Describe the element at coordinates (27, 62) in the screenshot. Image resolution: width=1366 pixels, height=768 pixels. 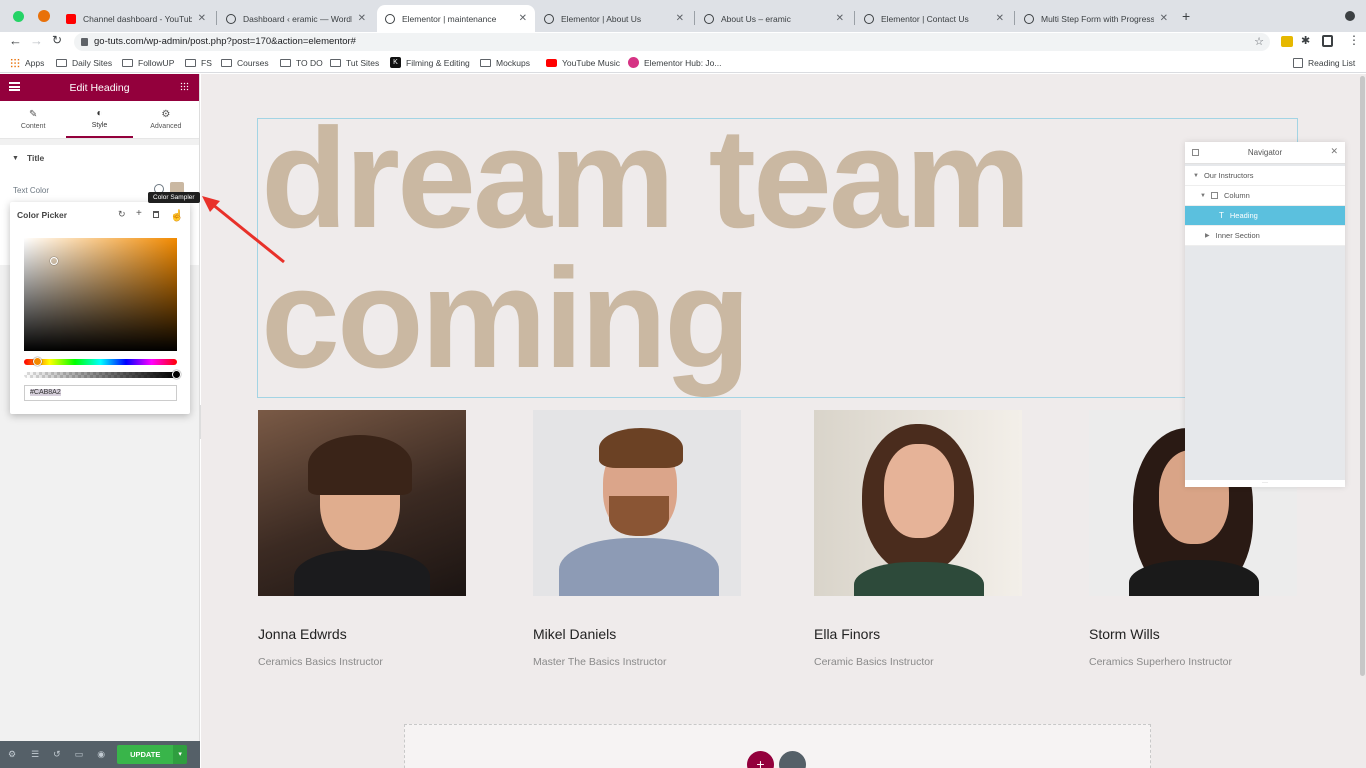
I see `bookmark-apps: Apps` at that location.